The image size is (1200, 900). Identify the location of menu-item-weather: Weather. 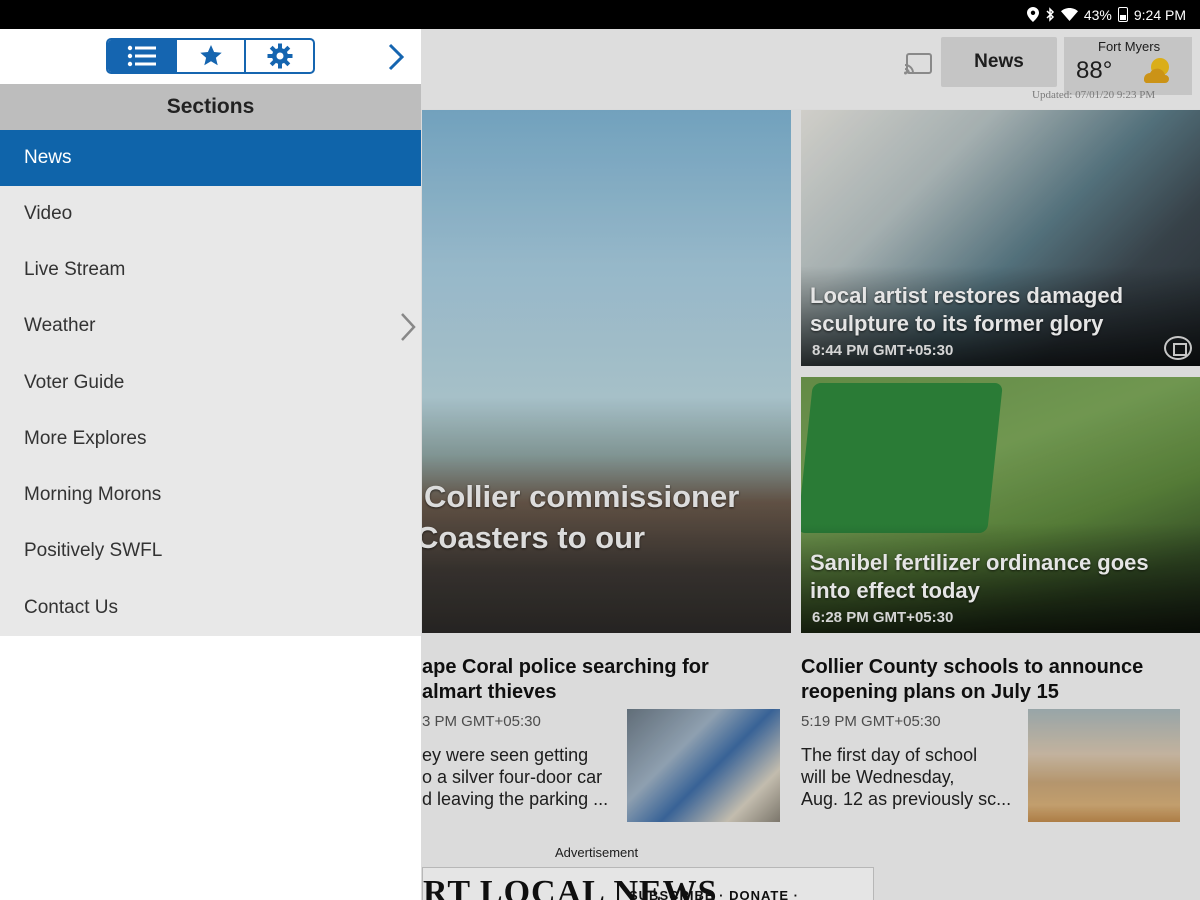
(210, 326).